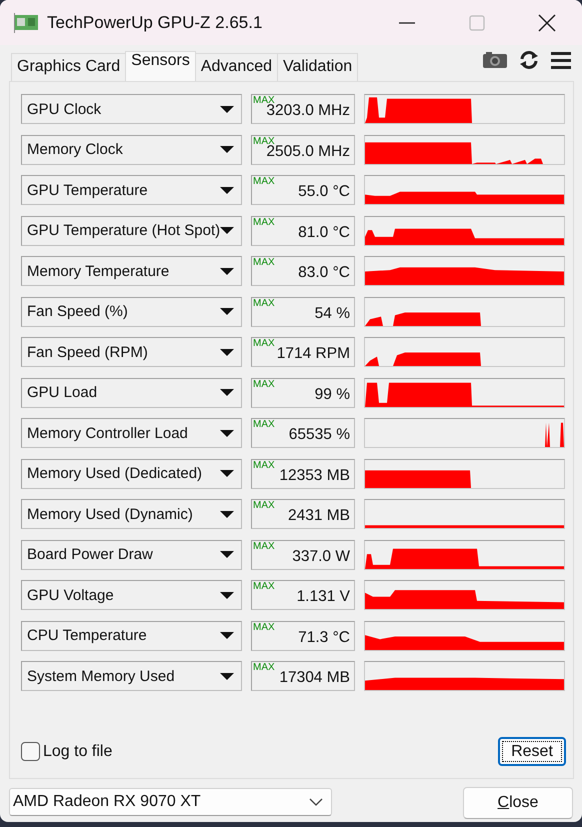 Image resolution: width=582 pixels, height=827 pixels. What do you see at coordinates (131, 190) in the screenshot?
I see `sensor-dropdown: GPU Temperature` at bounding box center [131, 190].